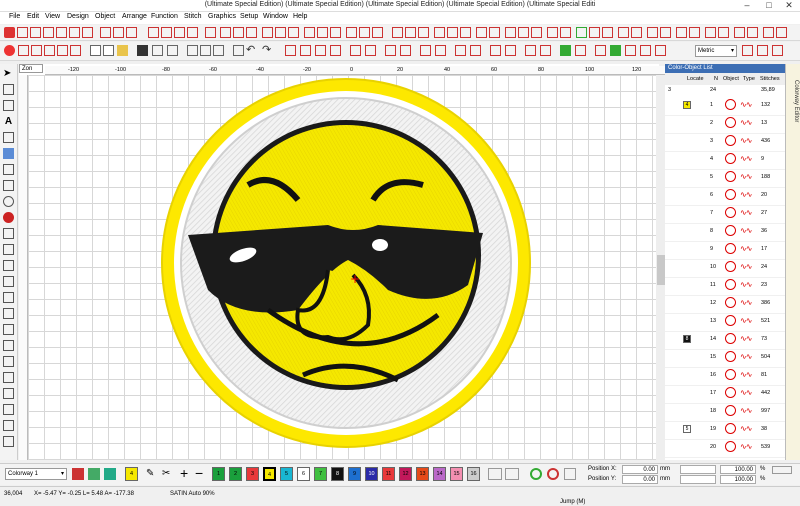  Describe the element at coordinates (110, 474) in the screenshot. I see `bucket-icon` at that location.